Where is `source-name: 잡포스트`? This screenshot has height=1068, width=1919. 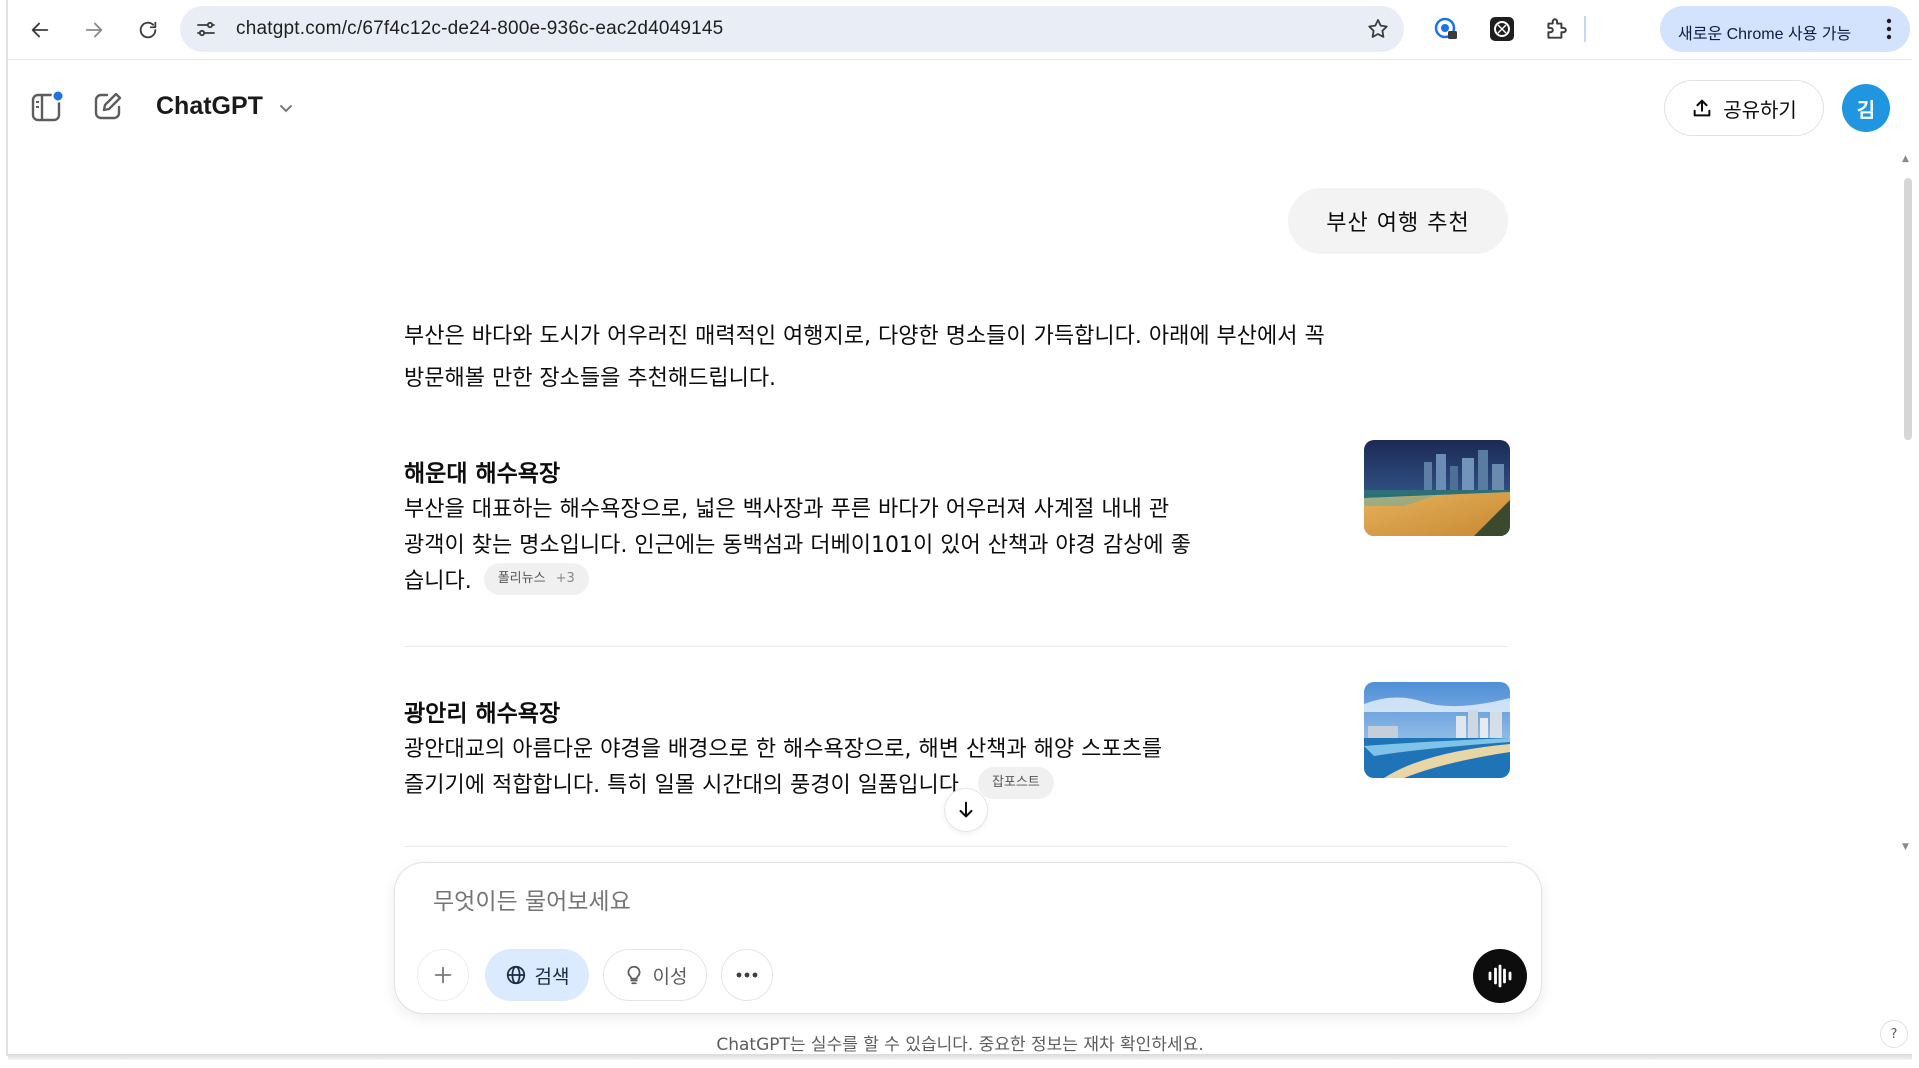
source-name: 잡포스트 is located at coordinates (1015, 782).